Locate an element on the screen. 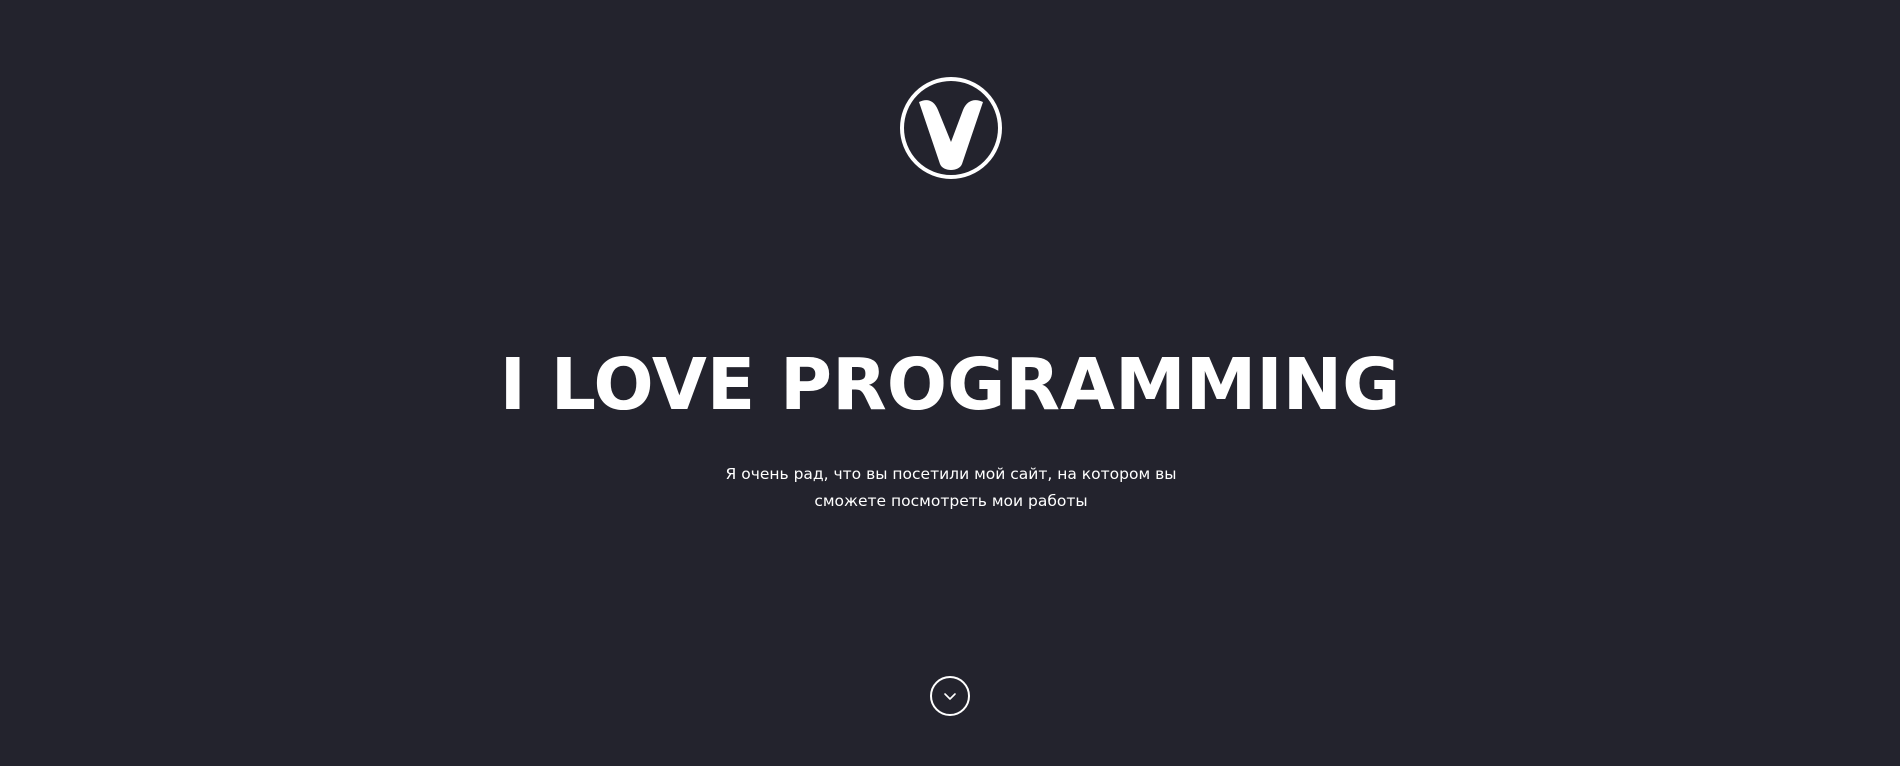 Image resolution: width=1900 pixels, height=766 pixels. v-circle-logo-icon is located at coordinates (951, 128).